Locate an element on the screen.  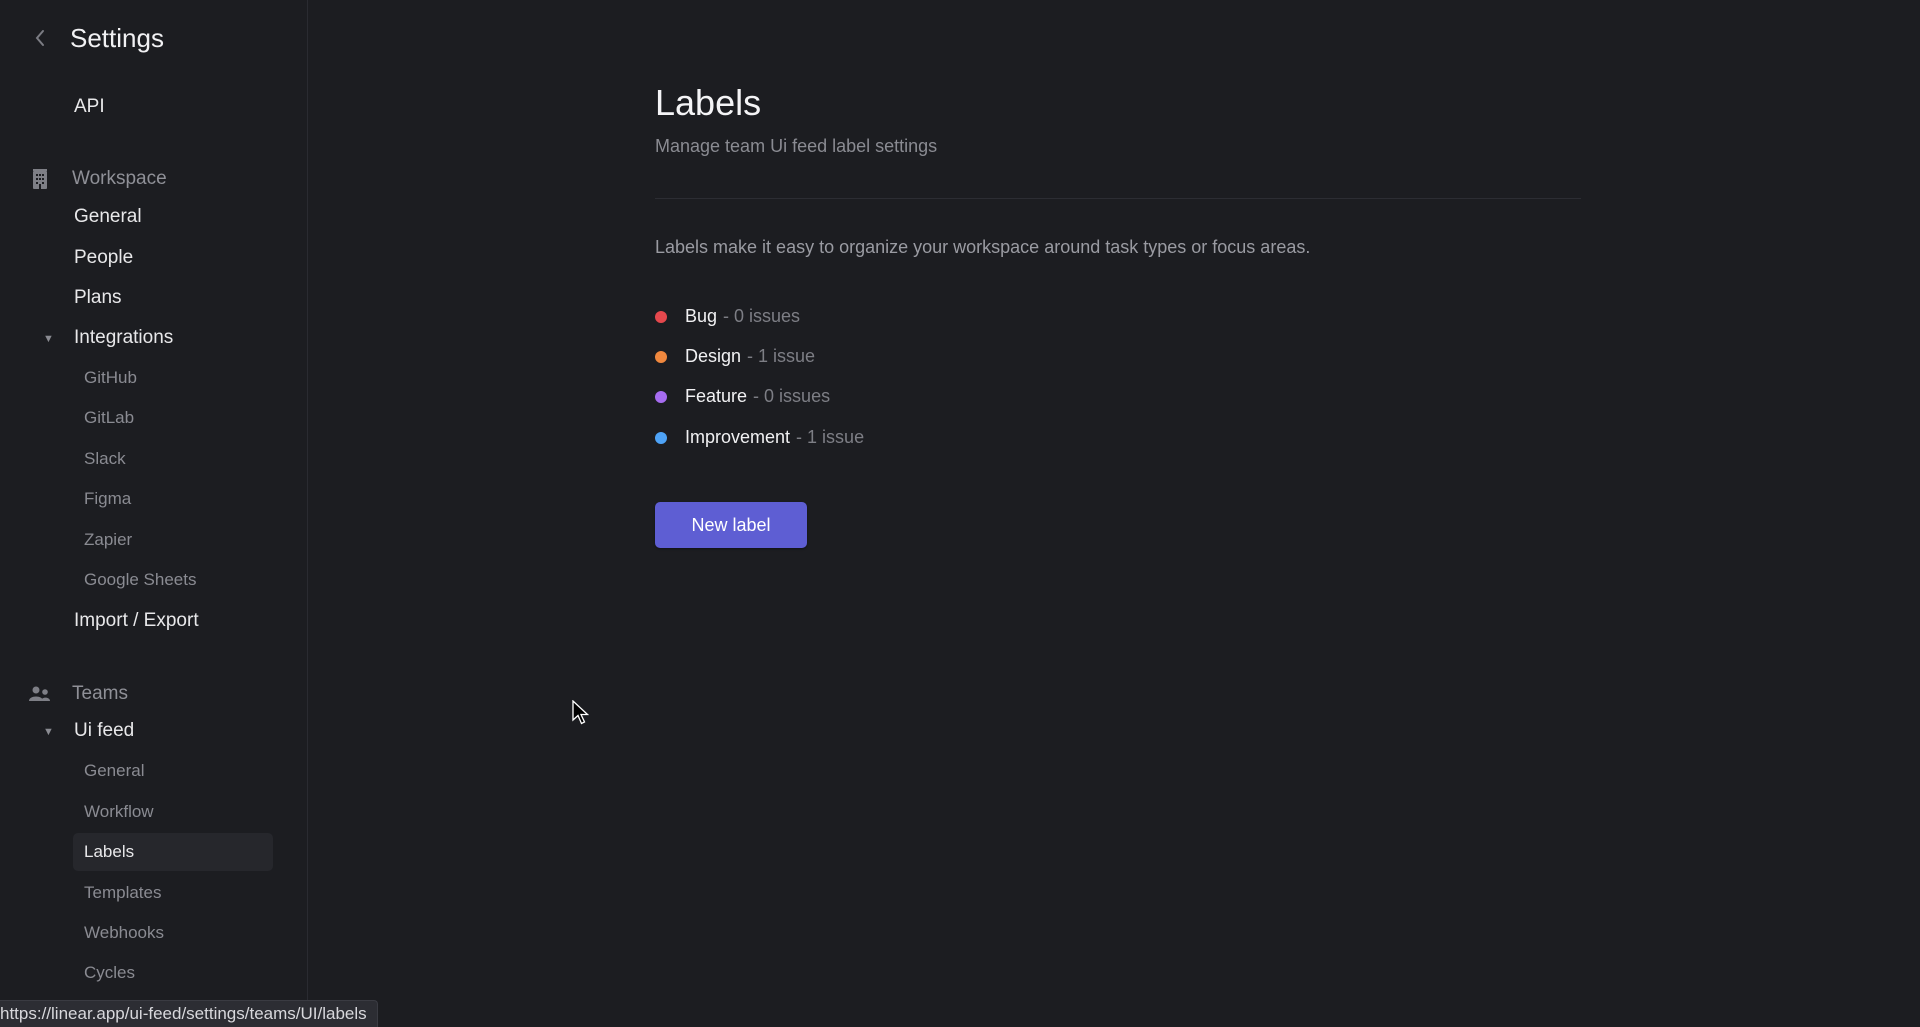
sidebar-item-team-cycles: Cycles is located at coordinates (173, 973).